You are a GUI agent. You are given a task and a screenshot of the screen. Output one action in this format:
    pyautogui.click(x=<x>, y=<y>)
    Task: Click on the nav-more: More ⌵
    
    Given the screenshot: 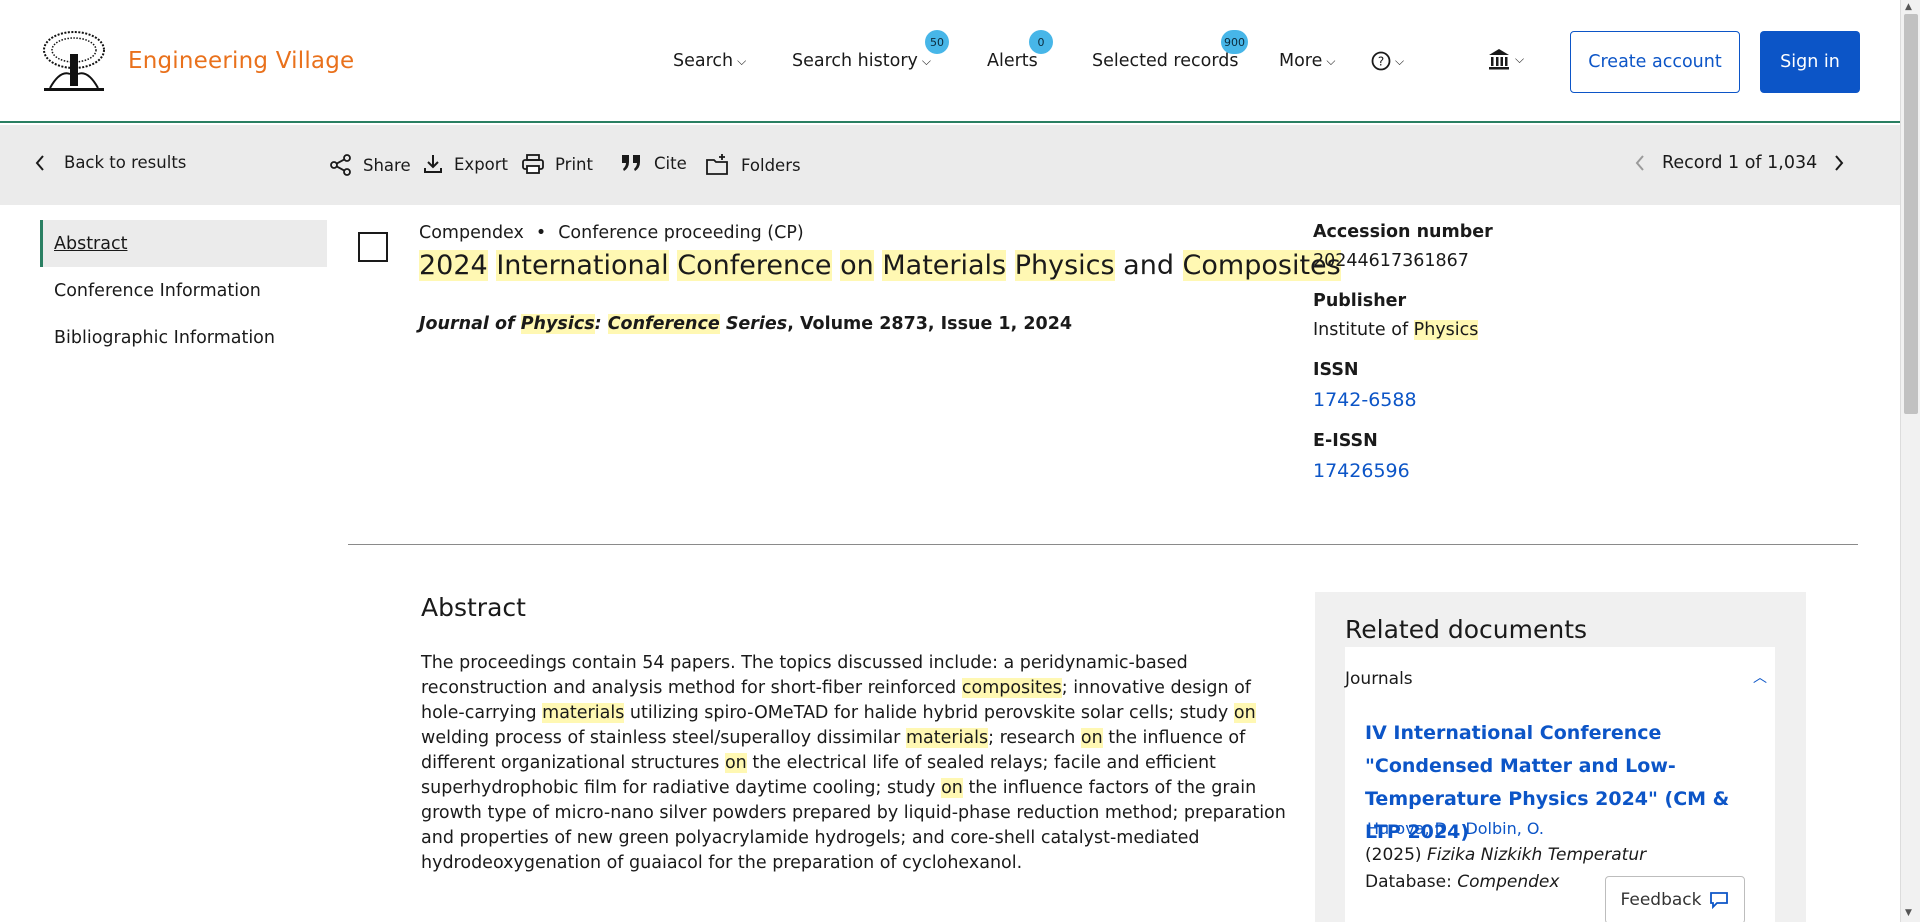 What is the action you would take?
    pyautogui.click(x=1307, y=61)
    